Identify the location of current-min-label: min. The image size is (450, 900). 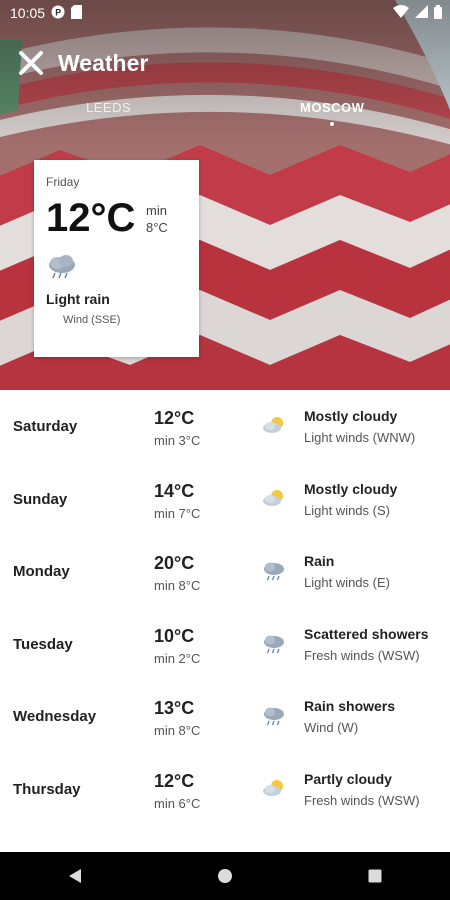
(156, 210).